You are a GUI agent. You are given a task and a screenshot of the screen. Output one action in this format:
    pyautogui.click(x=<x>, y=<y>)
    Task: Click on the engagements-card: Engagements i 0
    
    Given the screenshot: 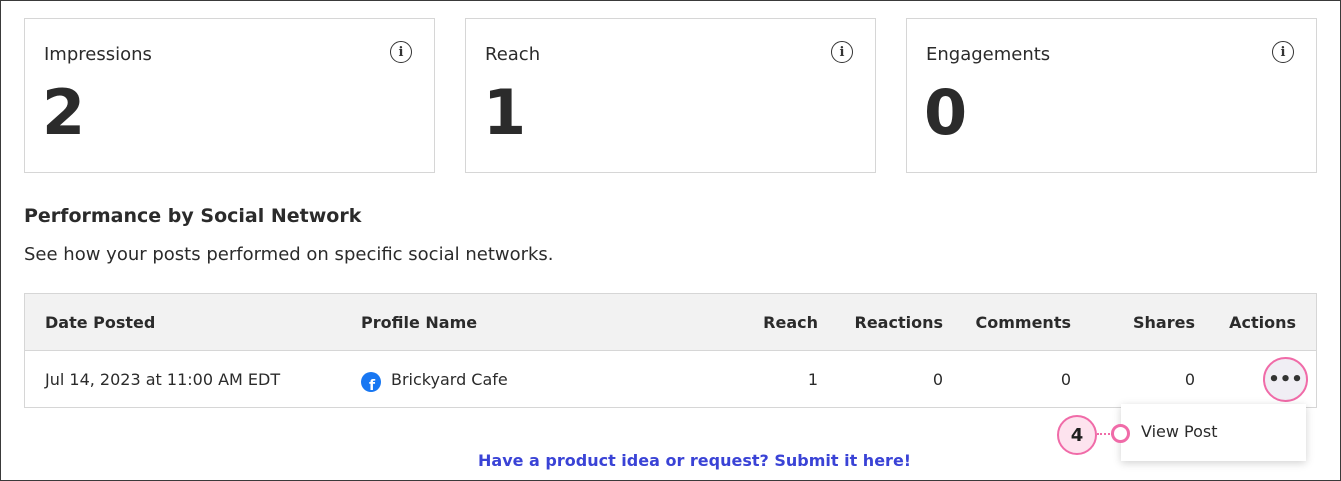 What is the action you would take?
    pyautogui.click(x=1111, y=95)
    